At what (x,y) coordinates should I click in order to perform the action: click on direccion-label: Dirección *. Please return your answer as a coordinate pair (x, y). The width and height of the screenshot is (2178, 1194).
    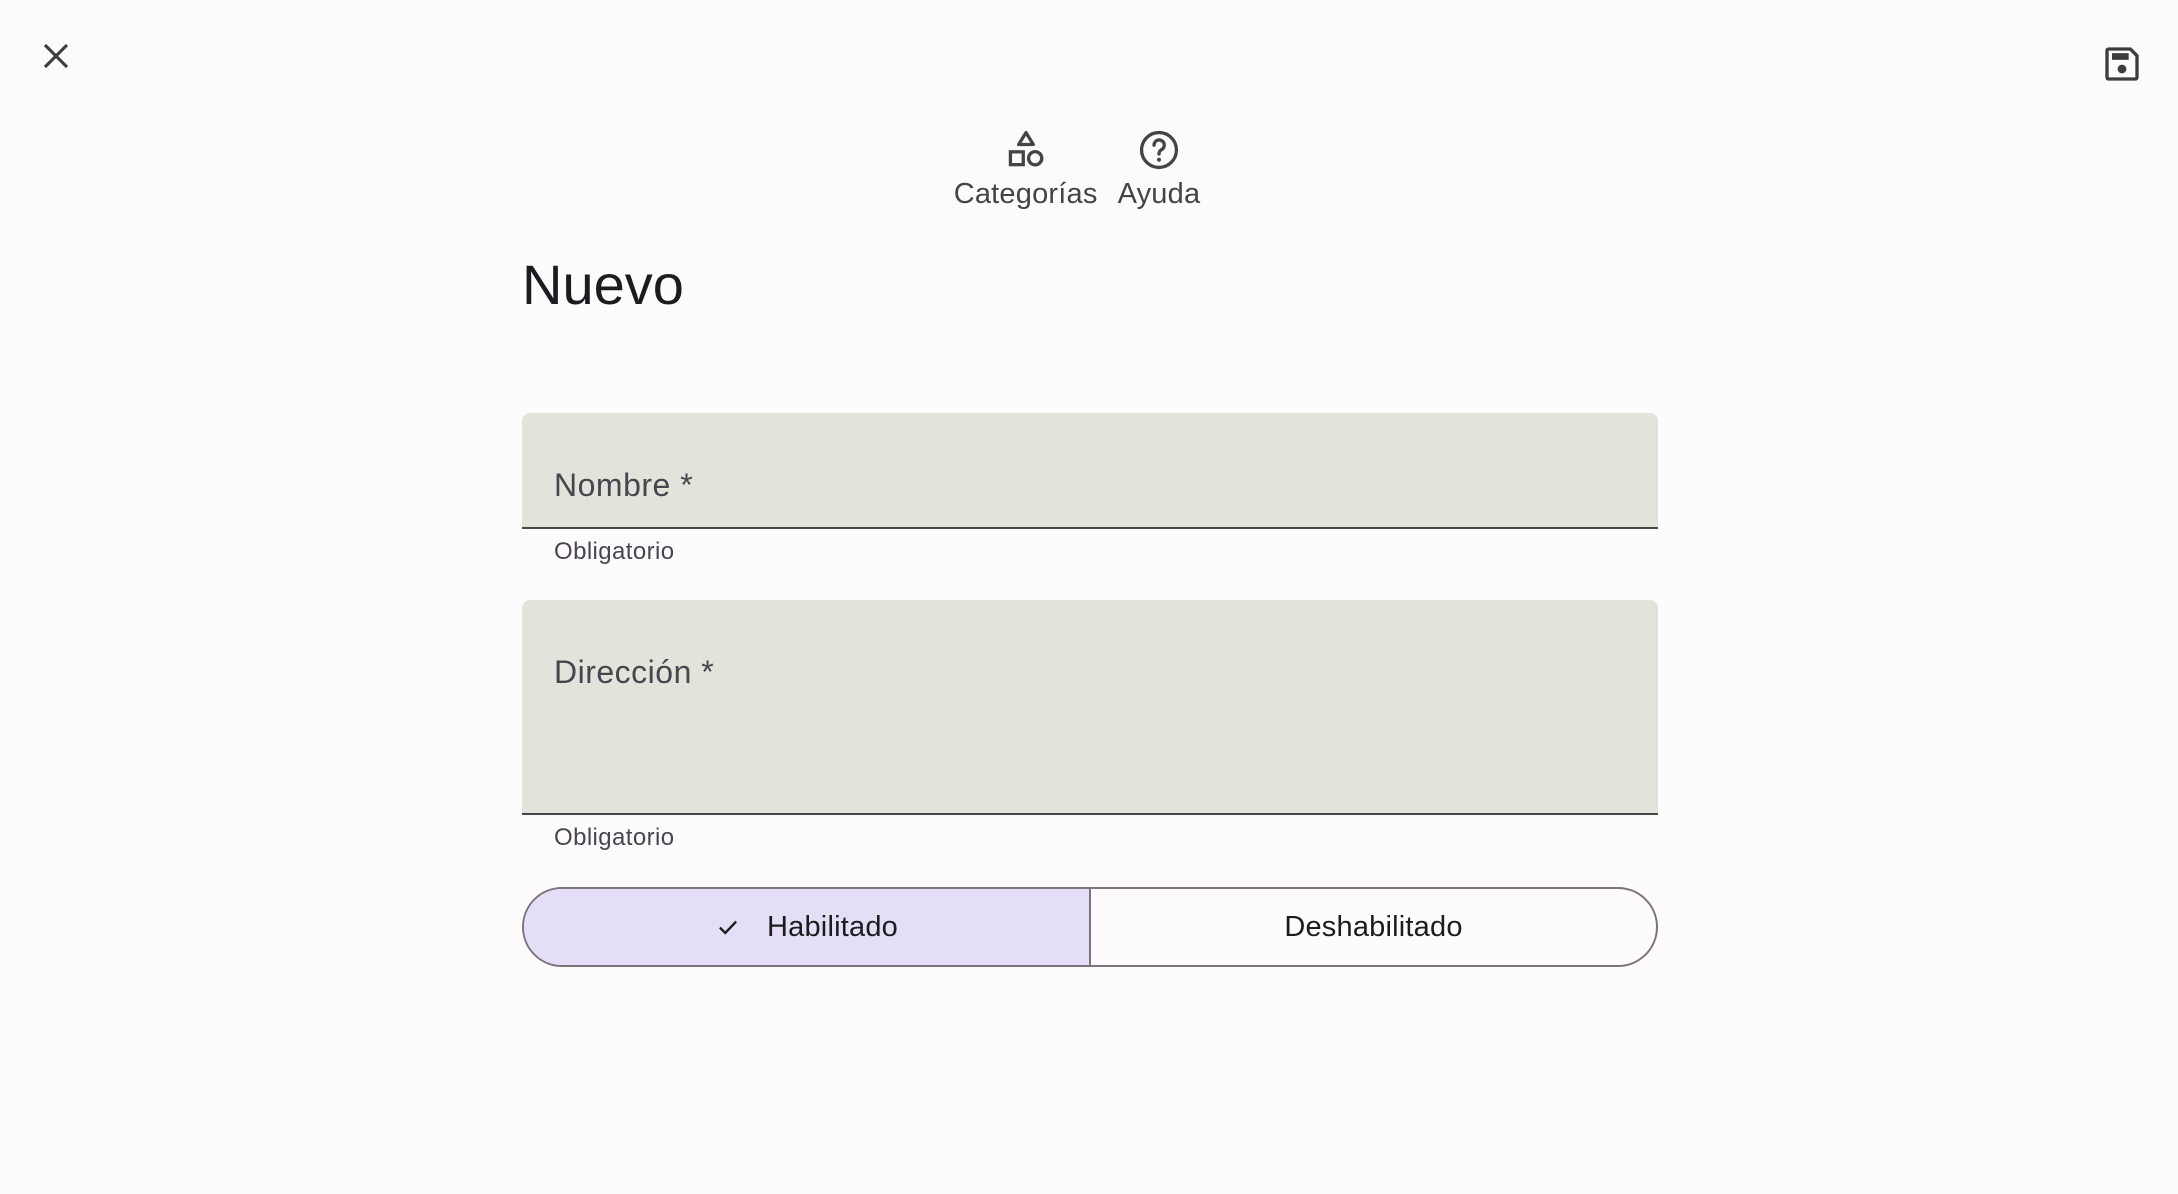
    Looking at the image, I should click on (634, 672).